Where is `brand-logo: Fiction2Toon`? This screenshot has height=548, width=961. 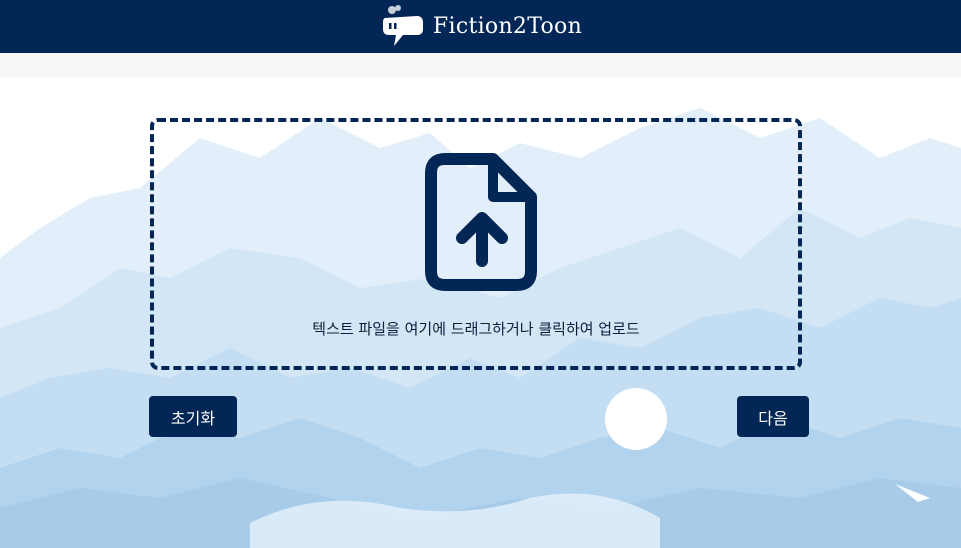
brand-logo: Fiction2Toon is located at coordinates (480, 26).